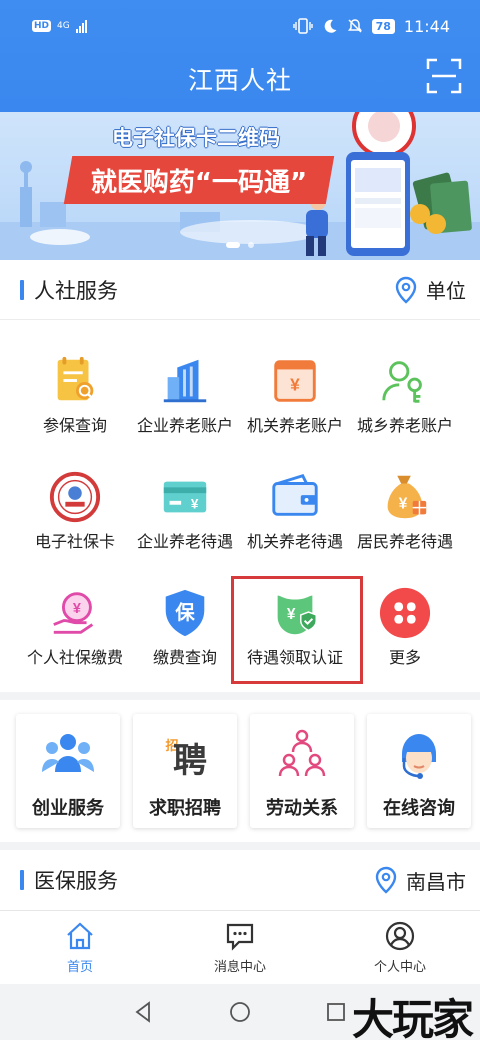 This screenshot has width=480, height=1040. I want to click on recruitment-icon: 招 聘, so click(186, 759).